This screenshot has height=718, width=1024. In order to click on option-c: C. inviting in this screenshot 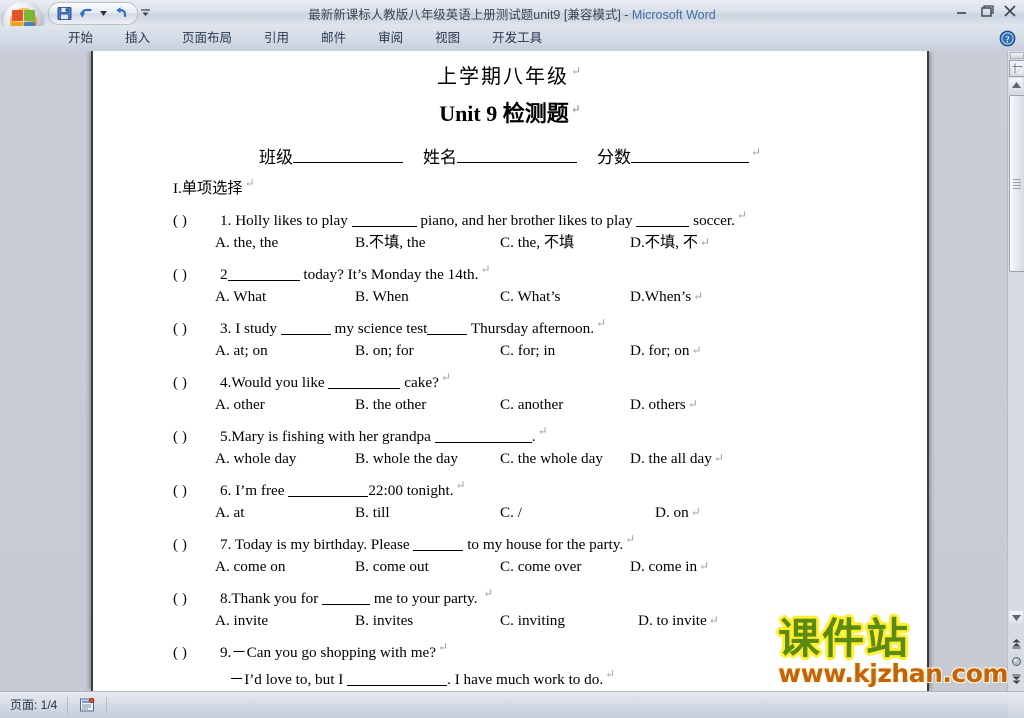, I will do `click(532, 621)`.